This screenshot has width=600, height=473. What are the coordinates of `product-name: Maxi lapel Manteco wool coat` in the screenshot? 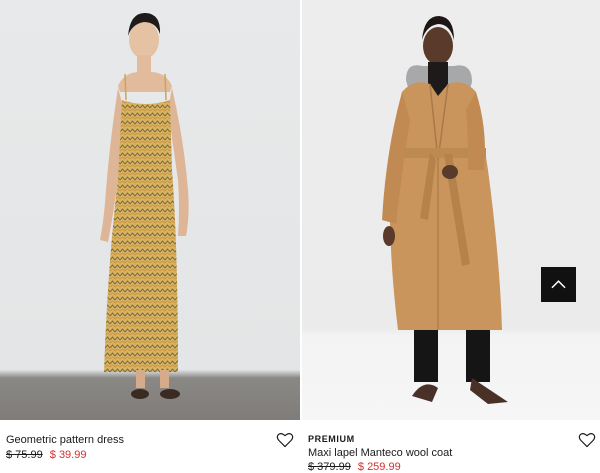 It's located at (380, 453).